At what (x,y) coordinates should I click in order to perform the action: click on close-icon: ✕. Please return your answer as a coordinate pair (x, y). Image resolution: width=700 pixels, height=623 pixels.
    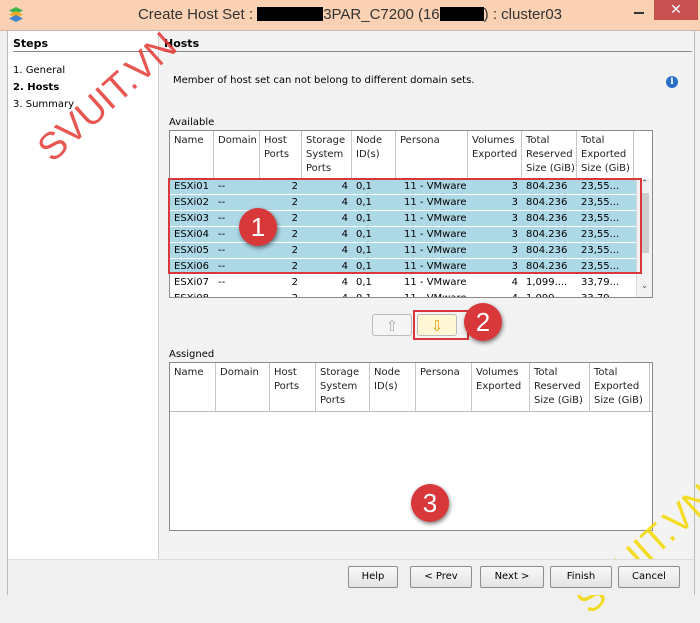
    Looking at the image, I should click on (676, 10).